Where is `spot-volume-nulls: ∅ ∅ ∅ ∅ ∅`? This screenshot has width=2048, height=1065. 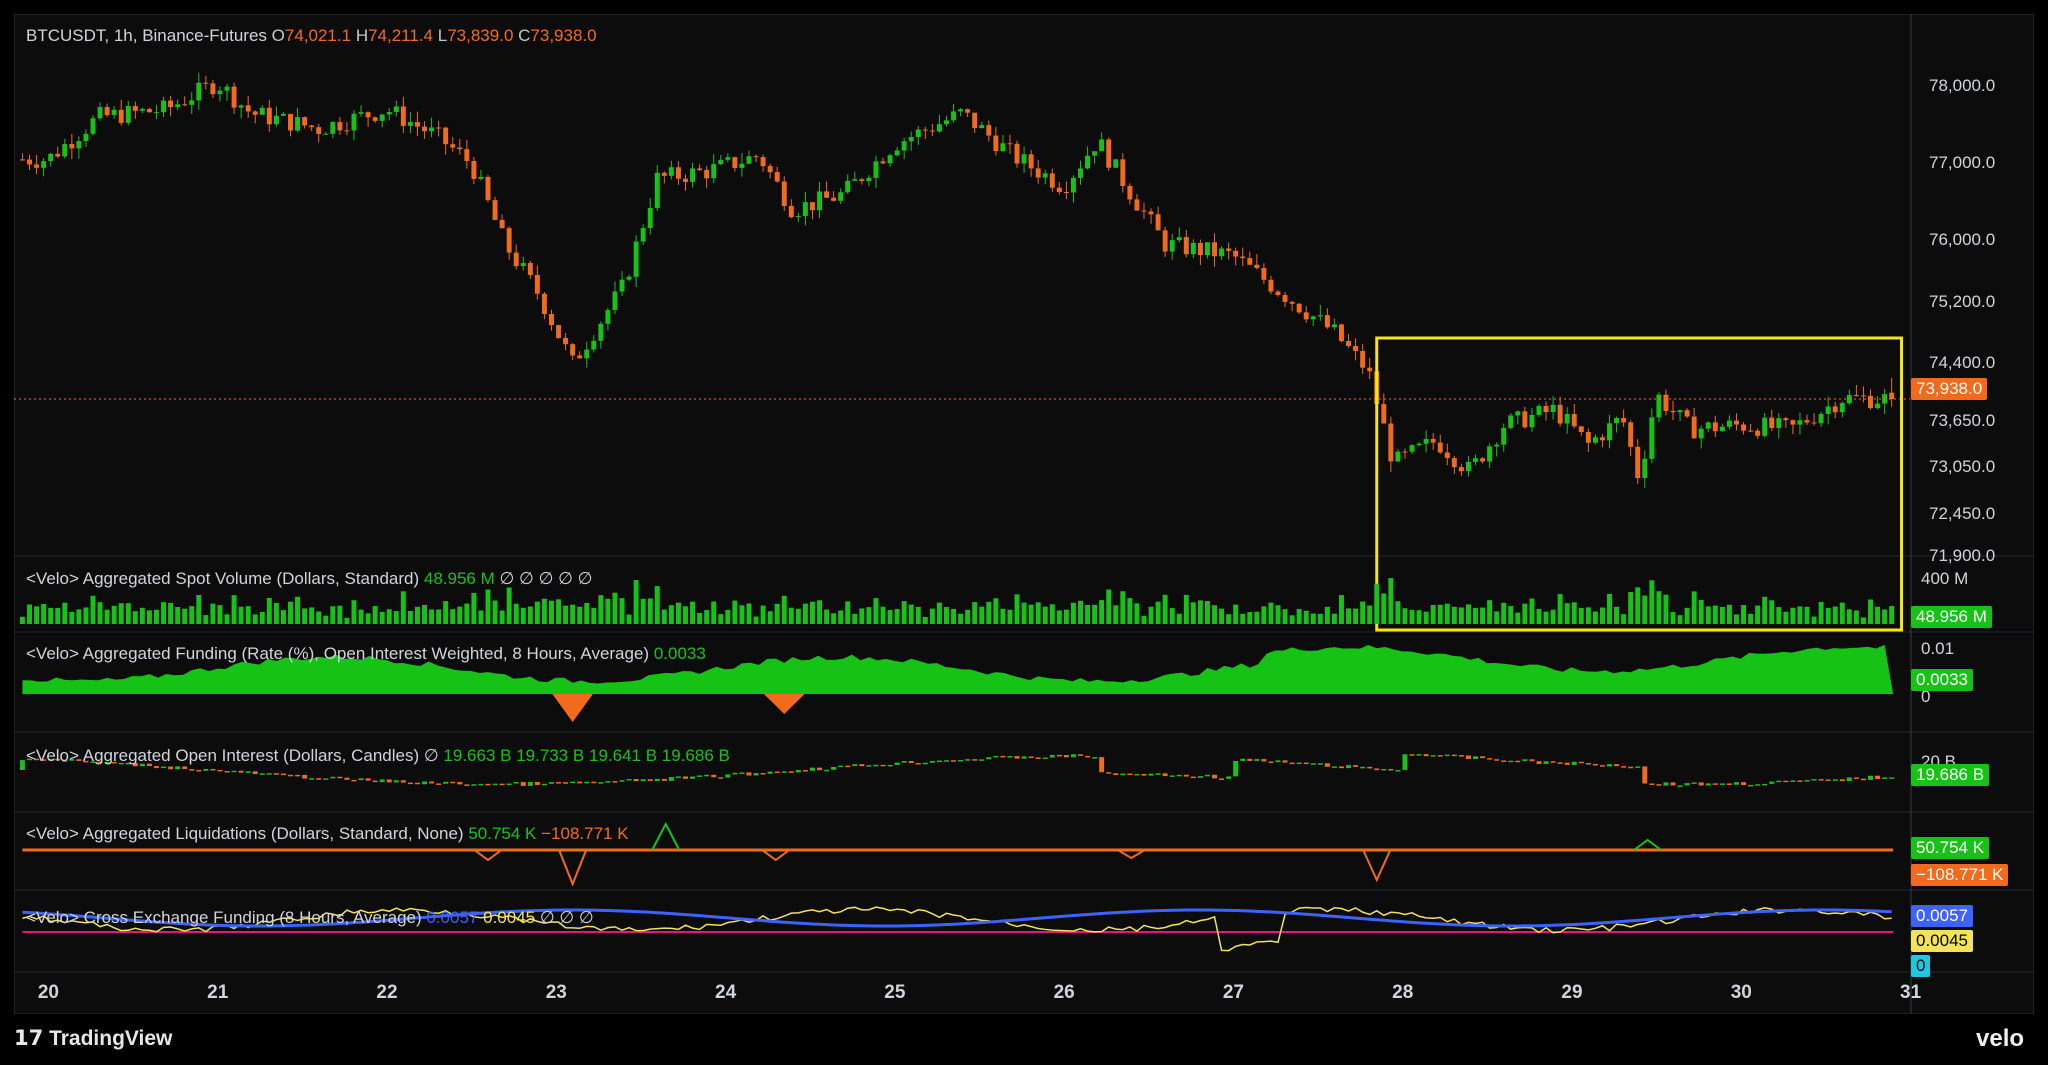 spot-volume-nulls: ∅ ∅ ∅ ∅ ∅ is located at coordinates (546, 578).